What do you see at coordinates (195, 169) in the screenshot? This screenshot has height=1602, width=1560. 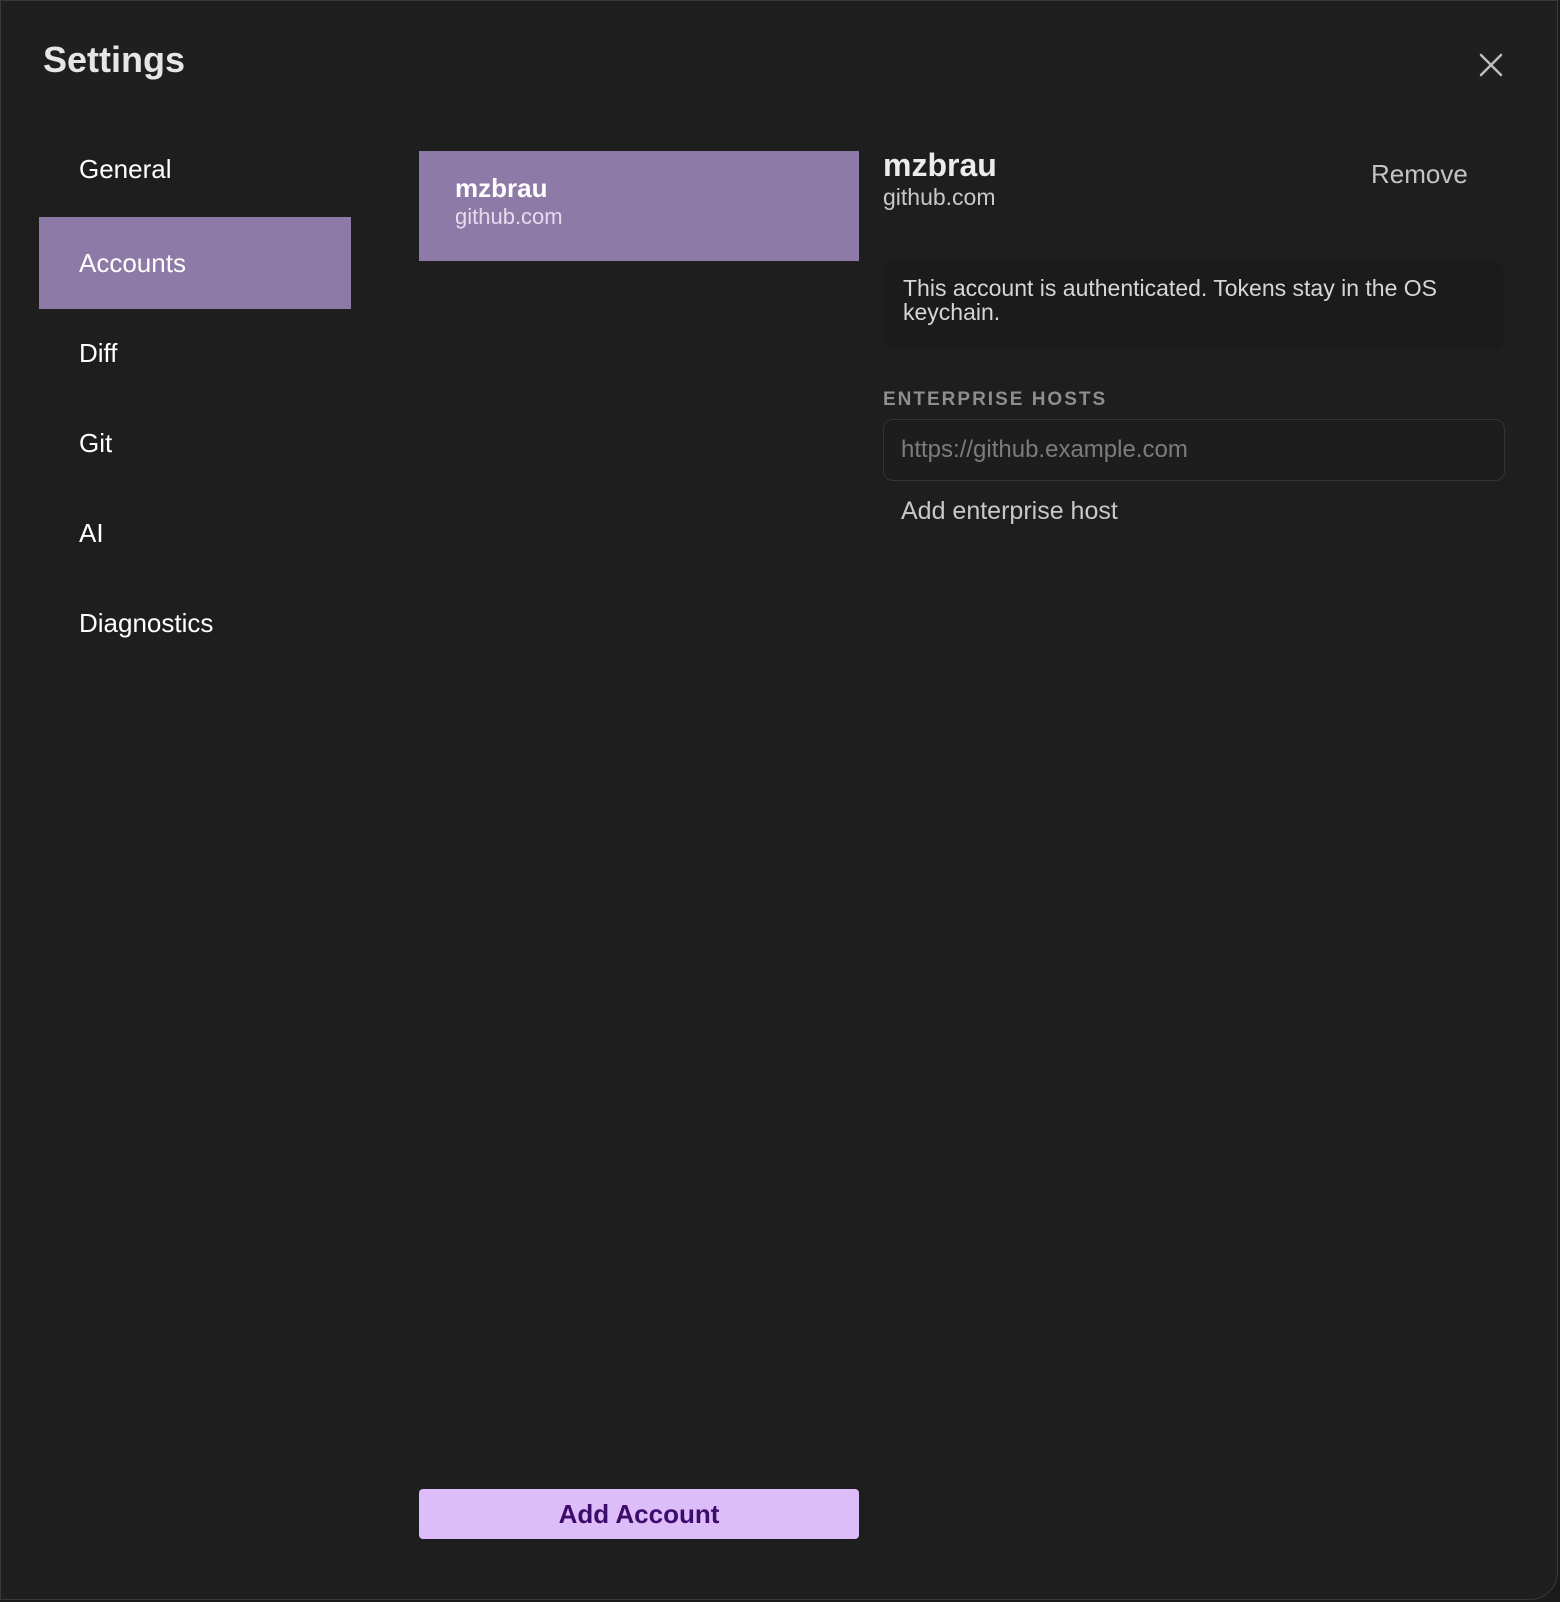 I see `sidebar-item-general: General` at bounding box center [195, 169].